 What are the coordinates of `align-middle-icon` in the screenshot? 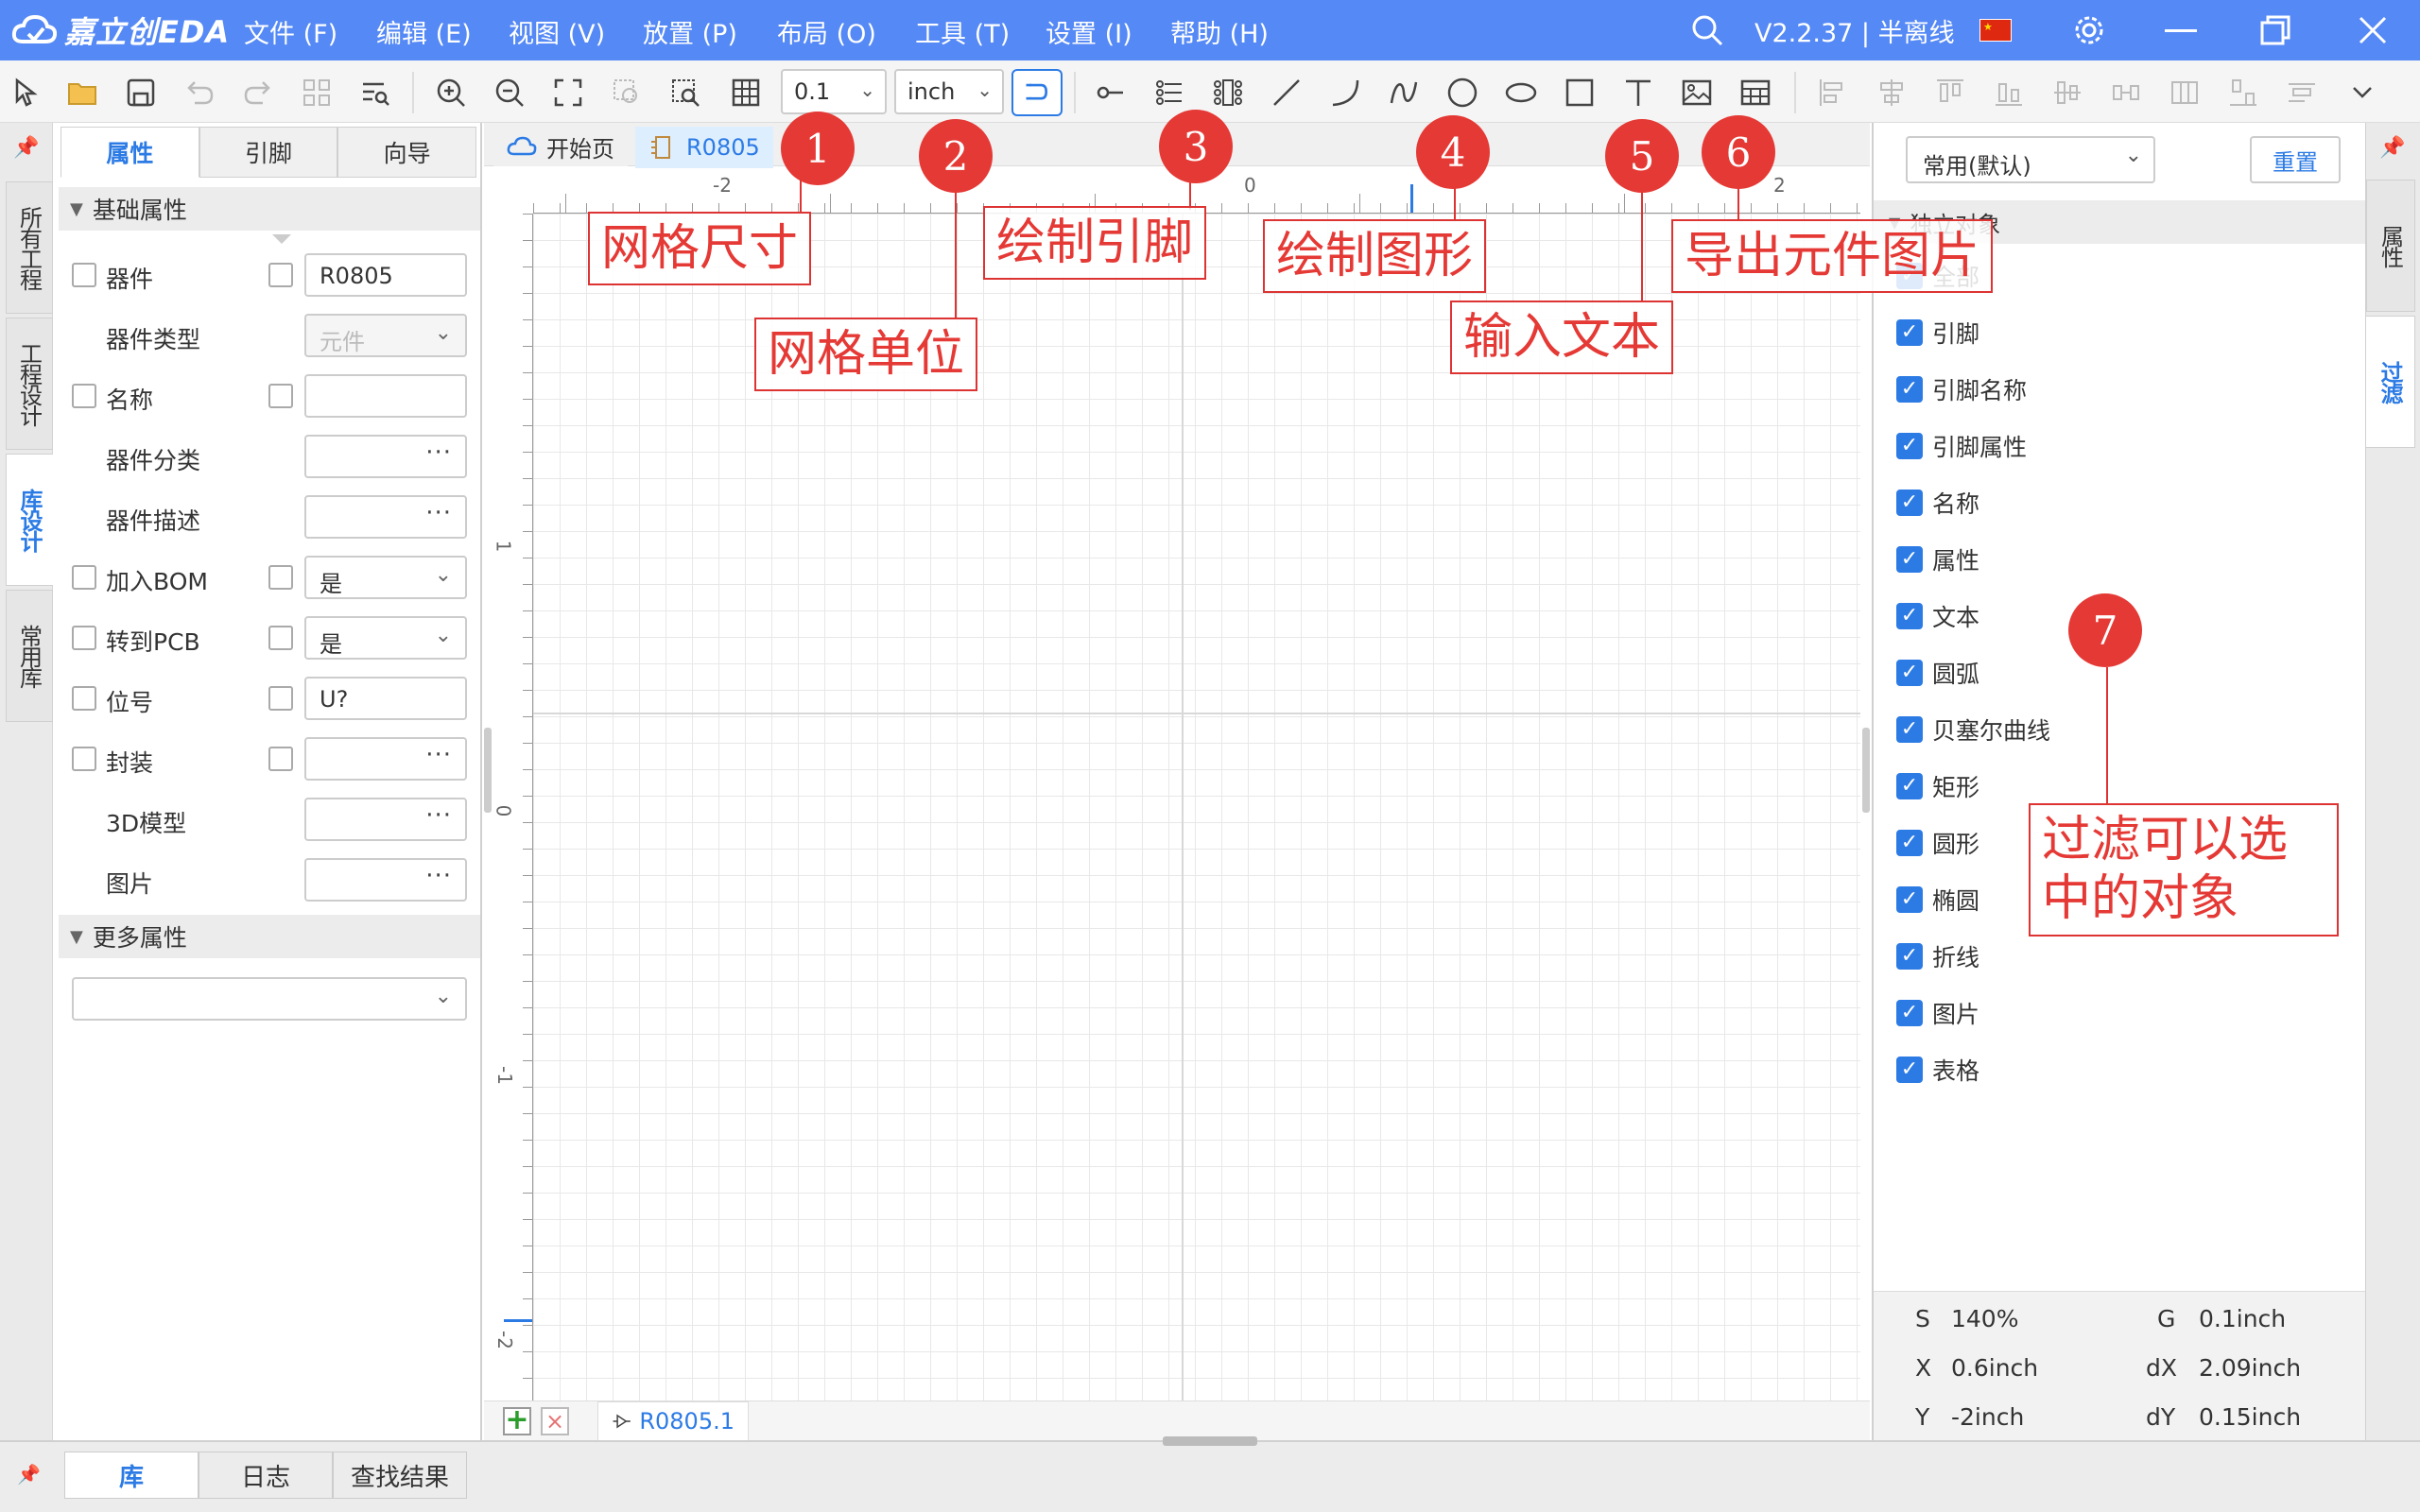 It's located at (2067, 93).